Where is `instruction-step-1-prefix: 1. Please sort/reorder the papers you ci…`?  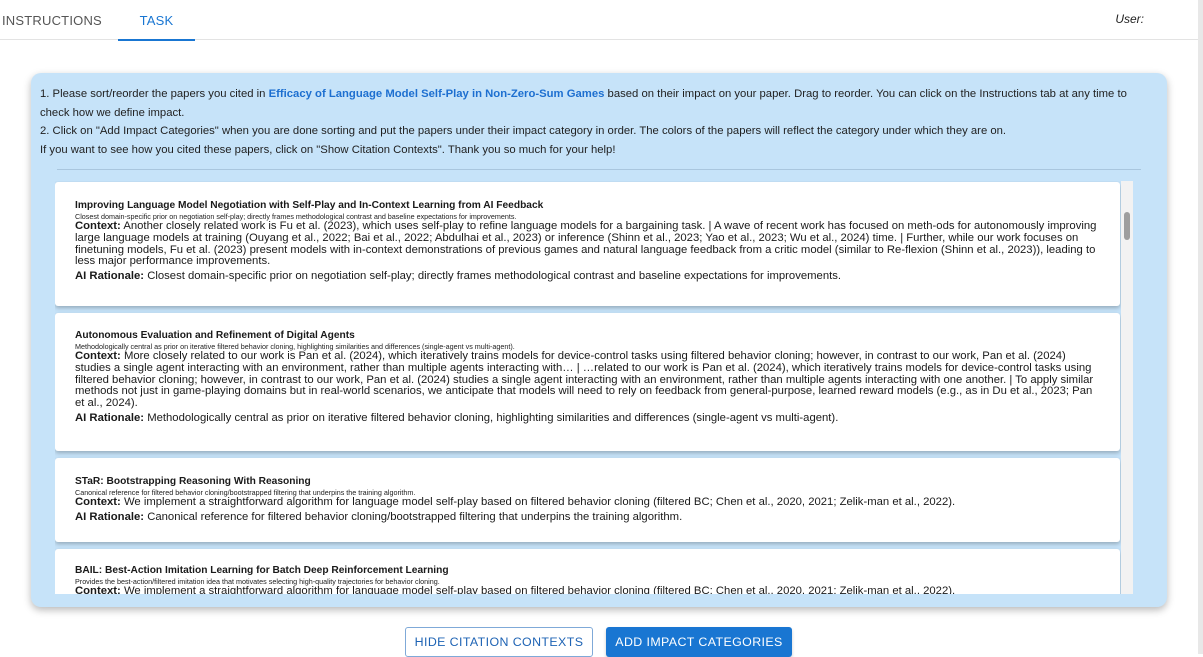 instruction-step-1-prefix: 1. Please sort/reorder the papers you ci… is located at coordinates (154, 94).